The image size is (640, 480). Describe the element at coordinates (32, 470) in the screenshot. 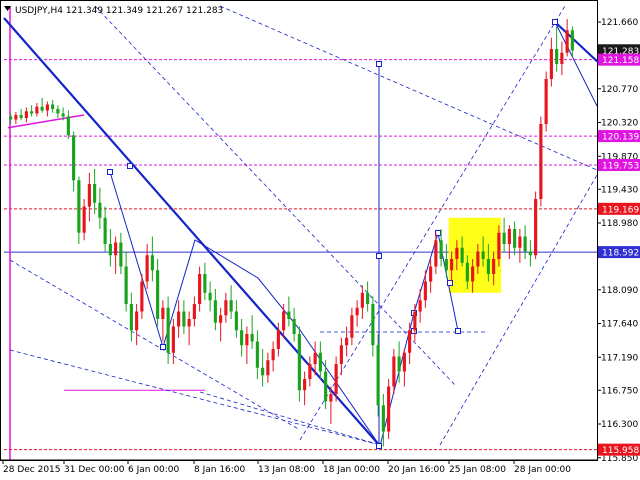

I see `x-axis-tick-label: 28 Dec 2015` at that location.